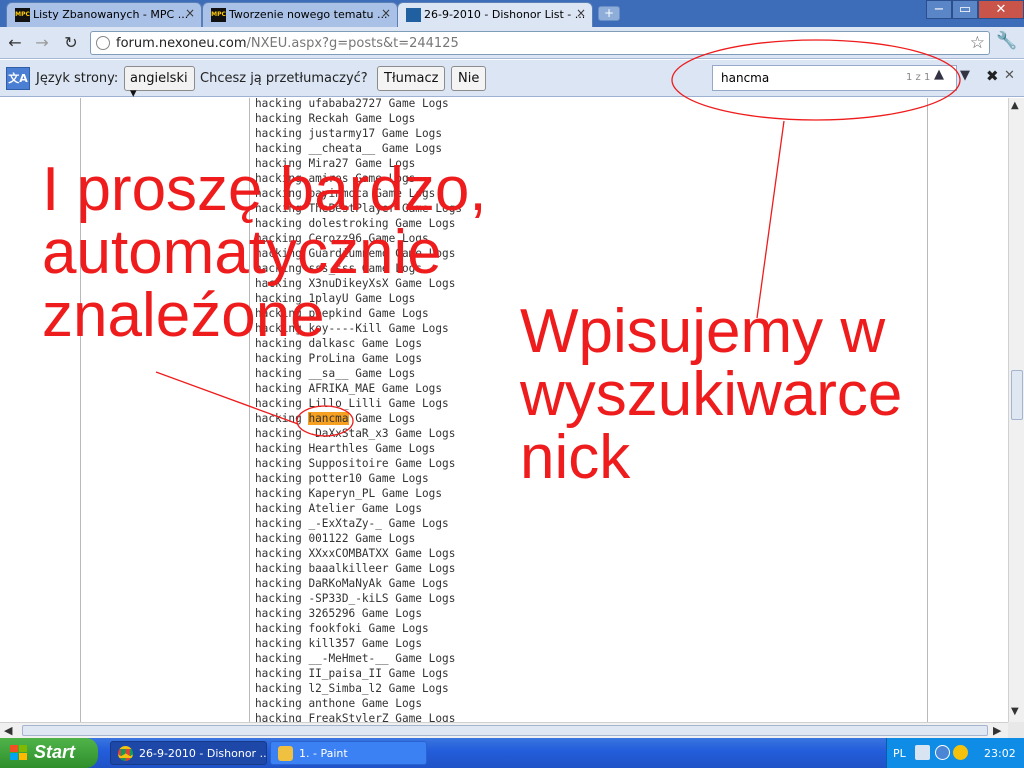  What do you see at coordinates (358, 716) in the screenshot?
I see `list-item: hacking FreakStylerZ Game Logs` at bounding box center [358, 716].